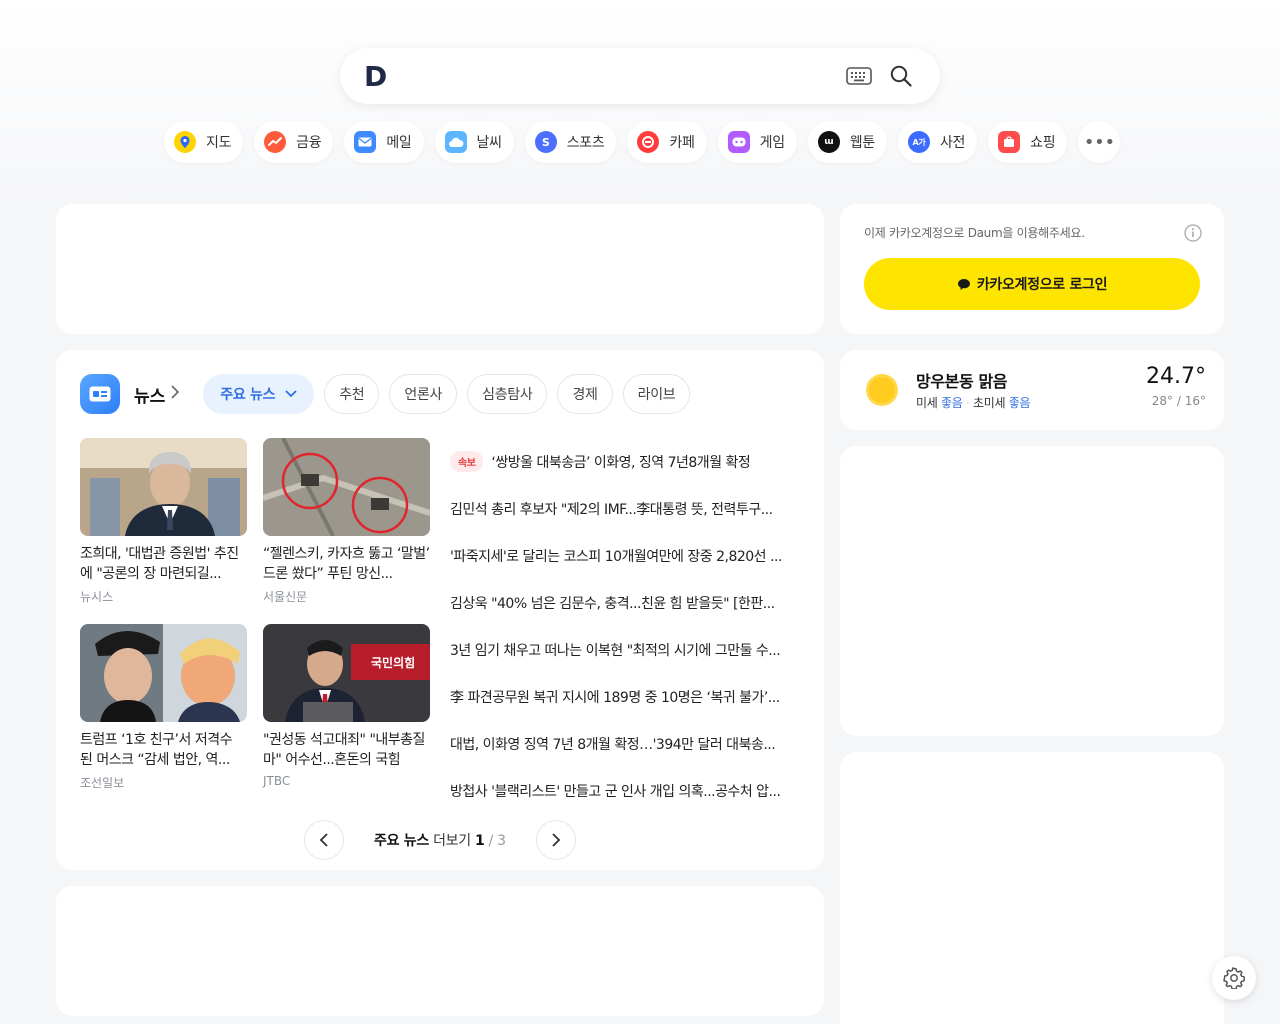 Image resolution: width=1280 pixels, height=1024 pixels. What do you see at coordinates (964, 284) in the screenshot?
I see `chat-bubble-icon` at bounding box center [964, 284].